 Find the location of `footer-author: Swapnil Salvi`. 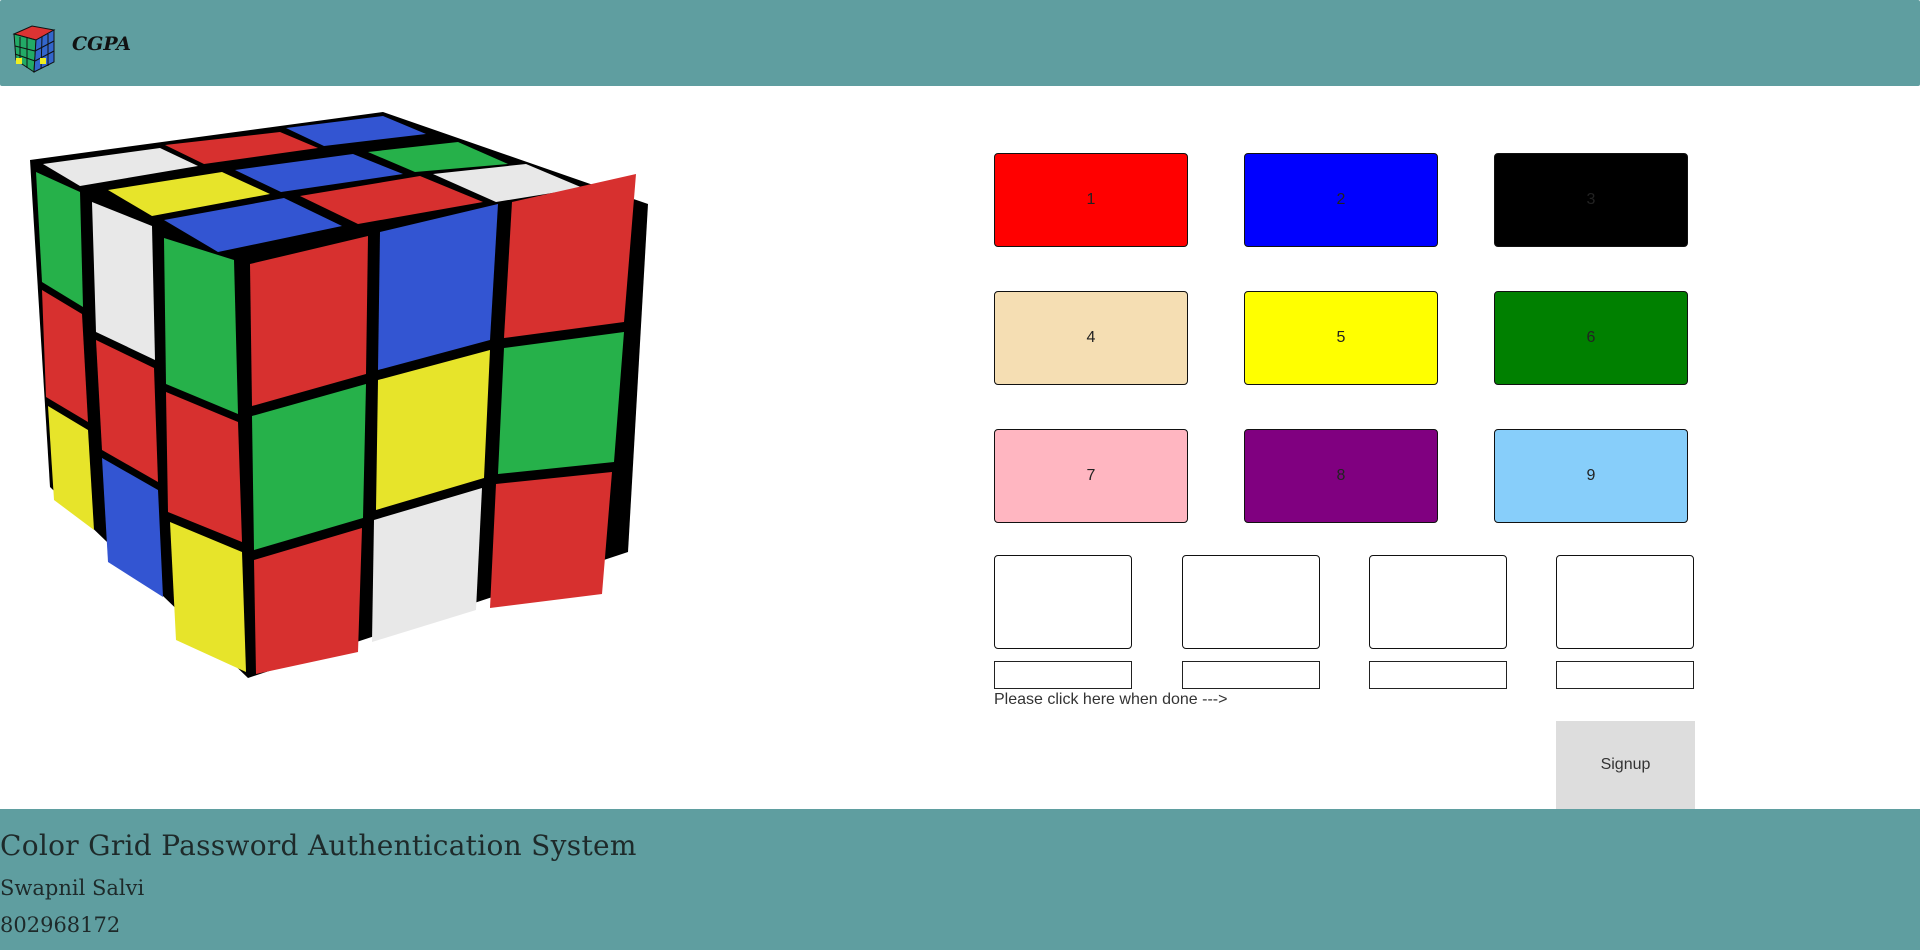

footer-author: Swapnil Salvi is located at coordinates (72, 888).